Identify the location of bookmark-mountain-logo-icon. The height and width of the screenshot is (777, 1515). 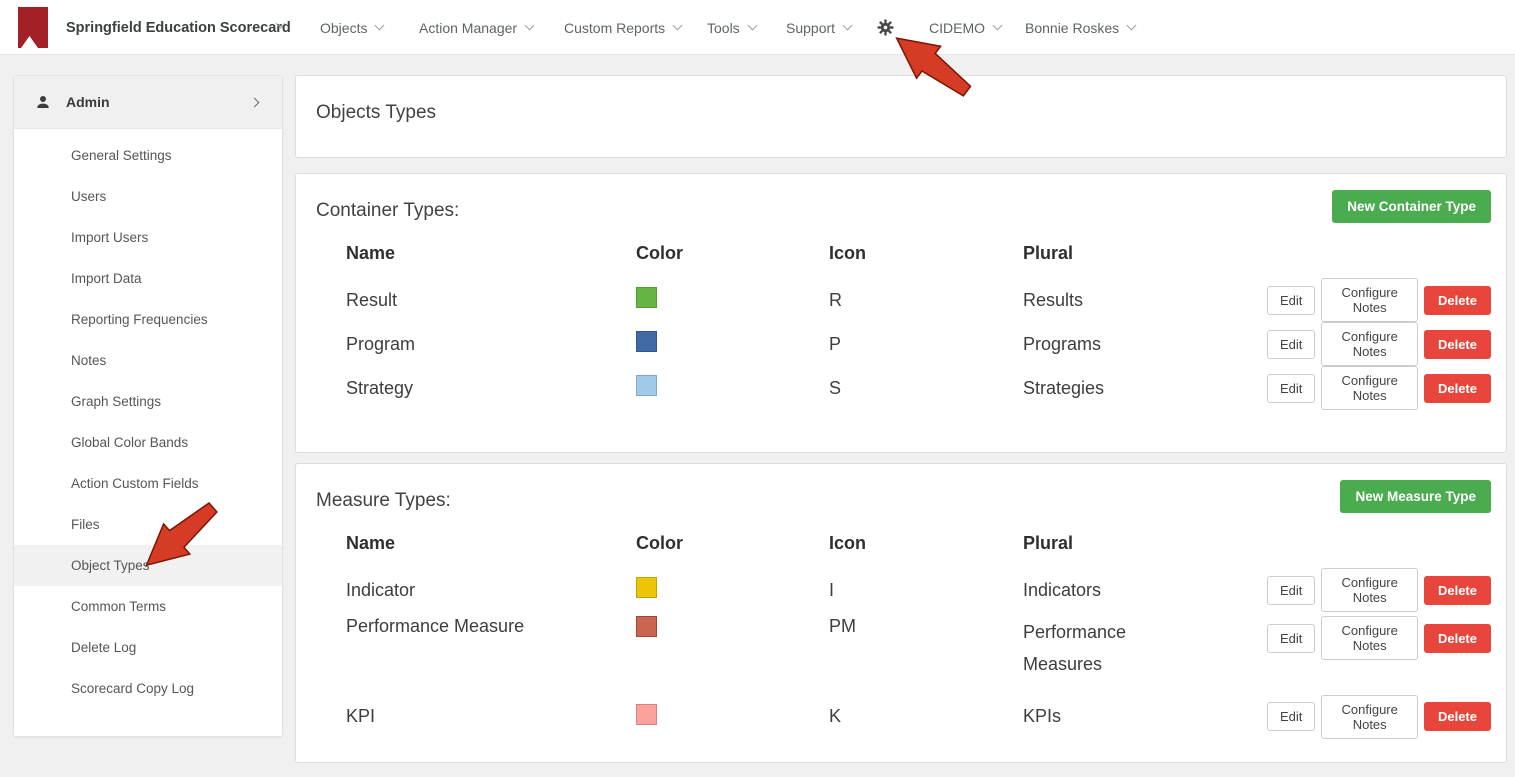
(33, 27).